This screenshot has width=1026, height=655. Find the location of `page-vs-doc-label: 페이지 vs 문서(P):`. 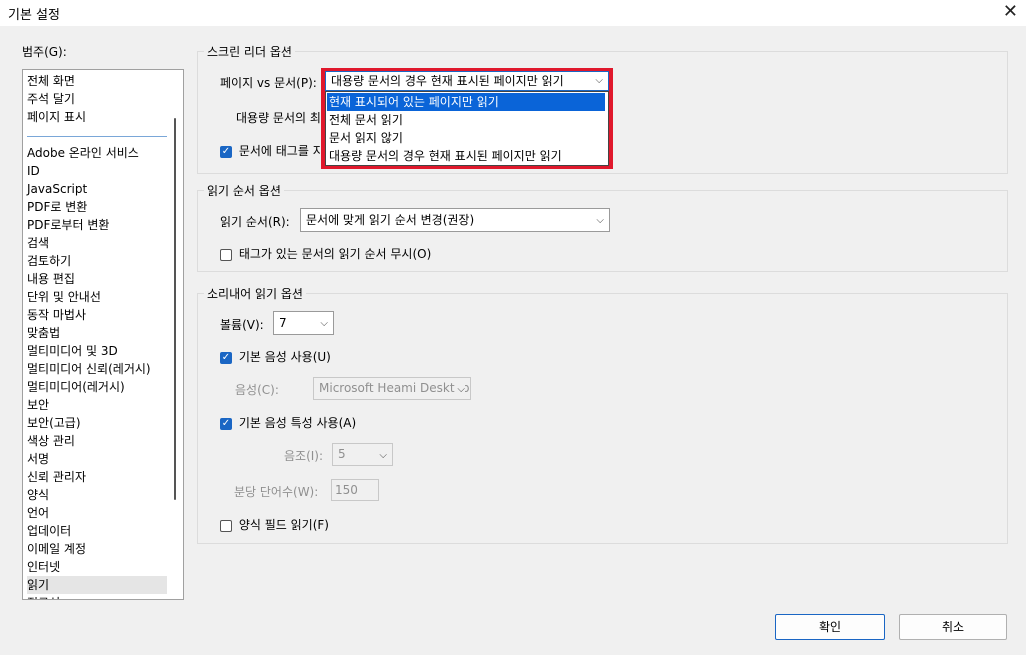

page-vs-doc-label: 페이지 vs 문서(P): is located at coordinates (268, 83).